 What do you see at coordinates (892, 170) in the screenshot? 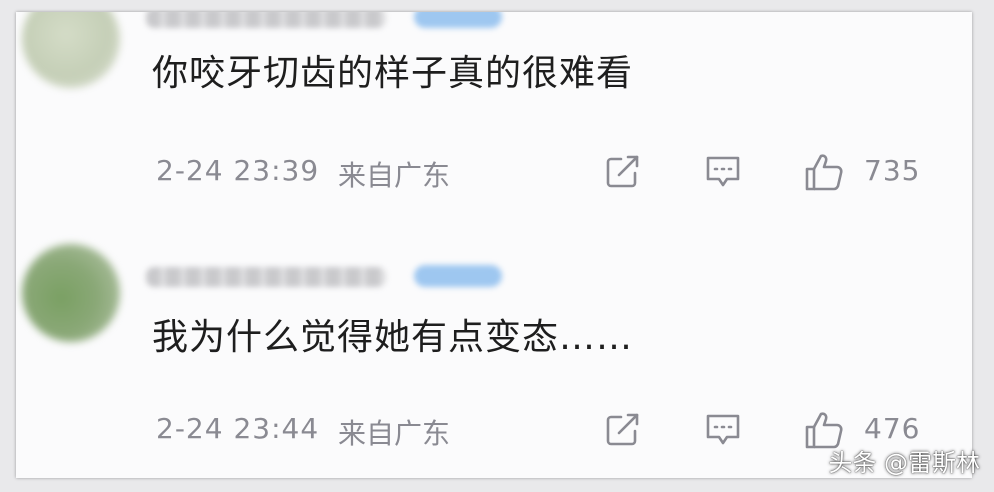
I see `like-count: 735` at bounding box center [892, 170].